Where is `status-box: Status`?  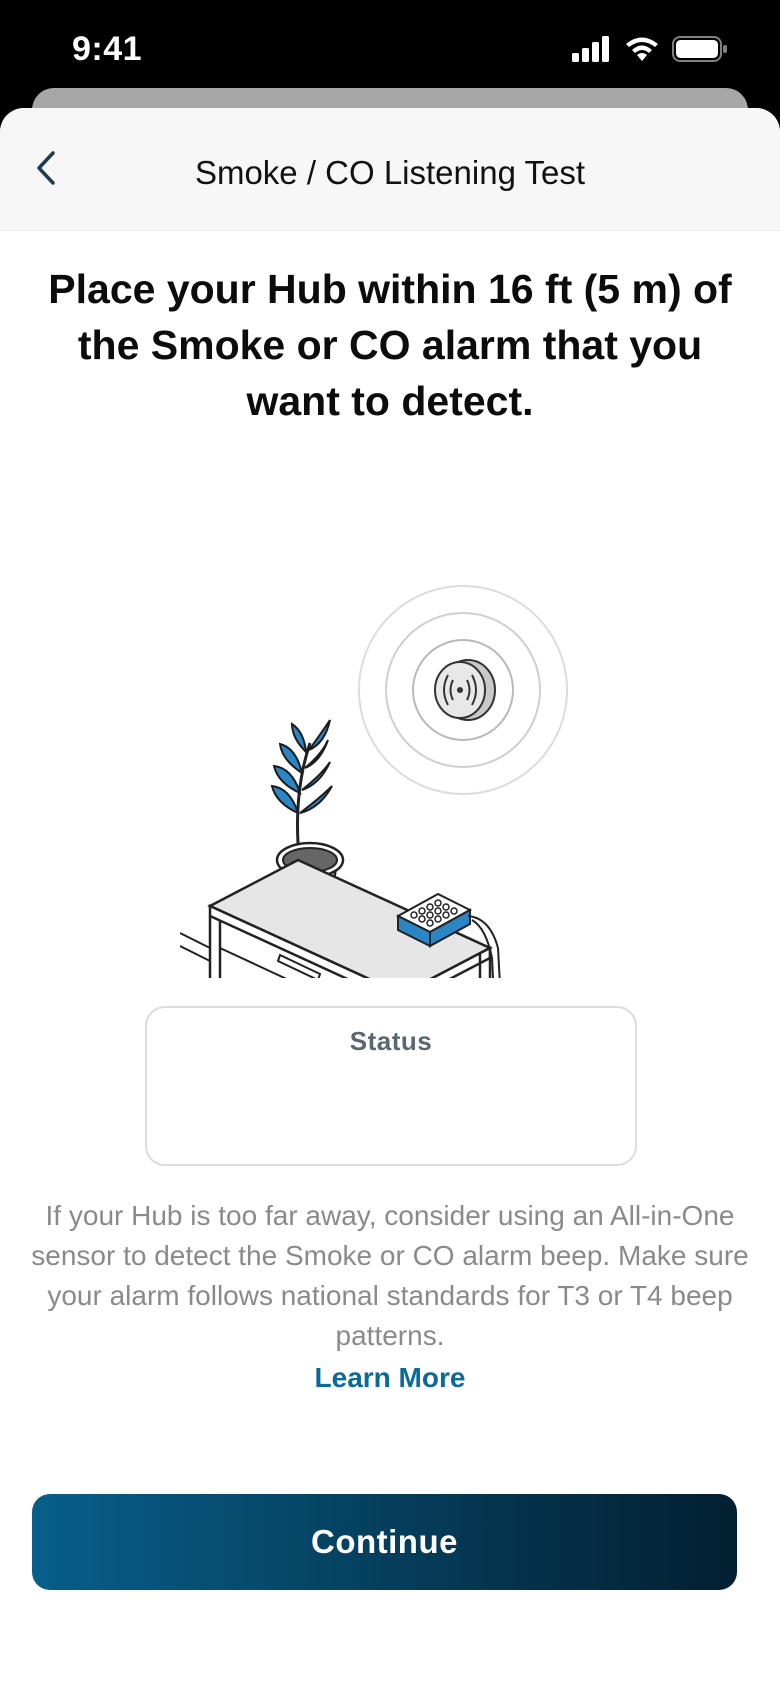 status-box: Status is located at coordinates (391, 1086).